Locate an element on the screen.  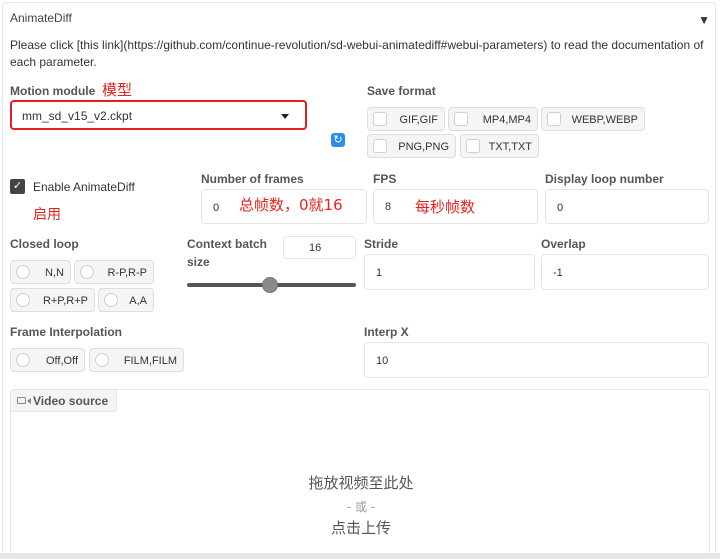
motion-module-label: Motion module is located at coordinates (53, 91).